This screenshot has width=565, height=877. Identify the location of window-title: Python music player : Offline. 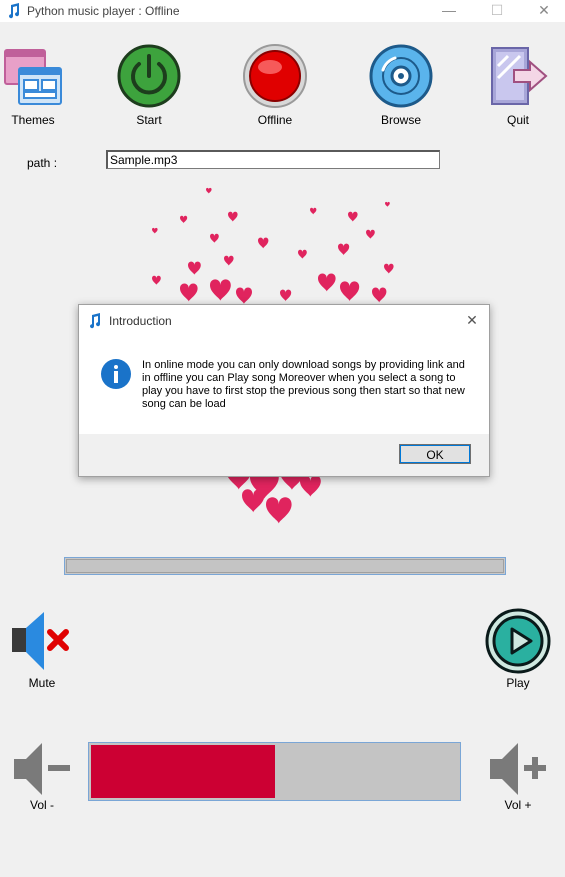
(103, 11).